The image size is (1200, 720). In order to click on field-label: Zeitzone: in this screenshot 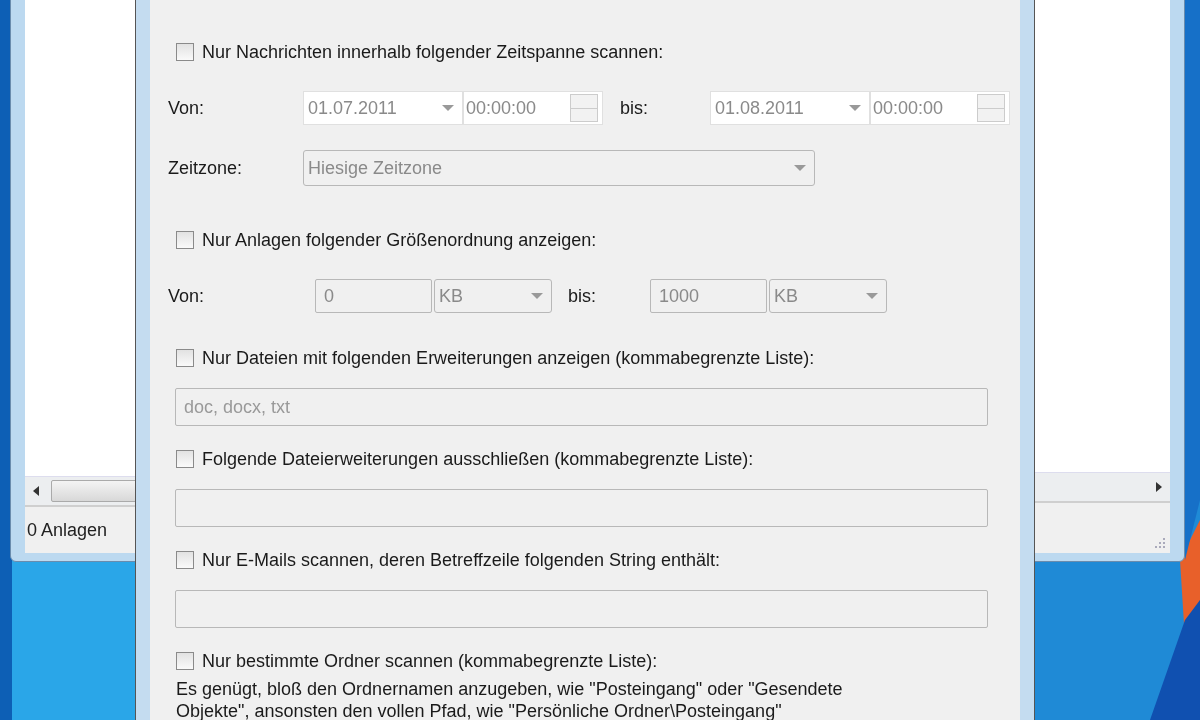, I will do `click(206, 168)`.